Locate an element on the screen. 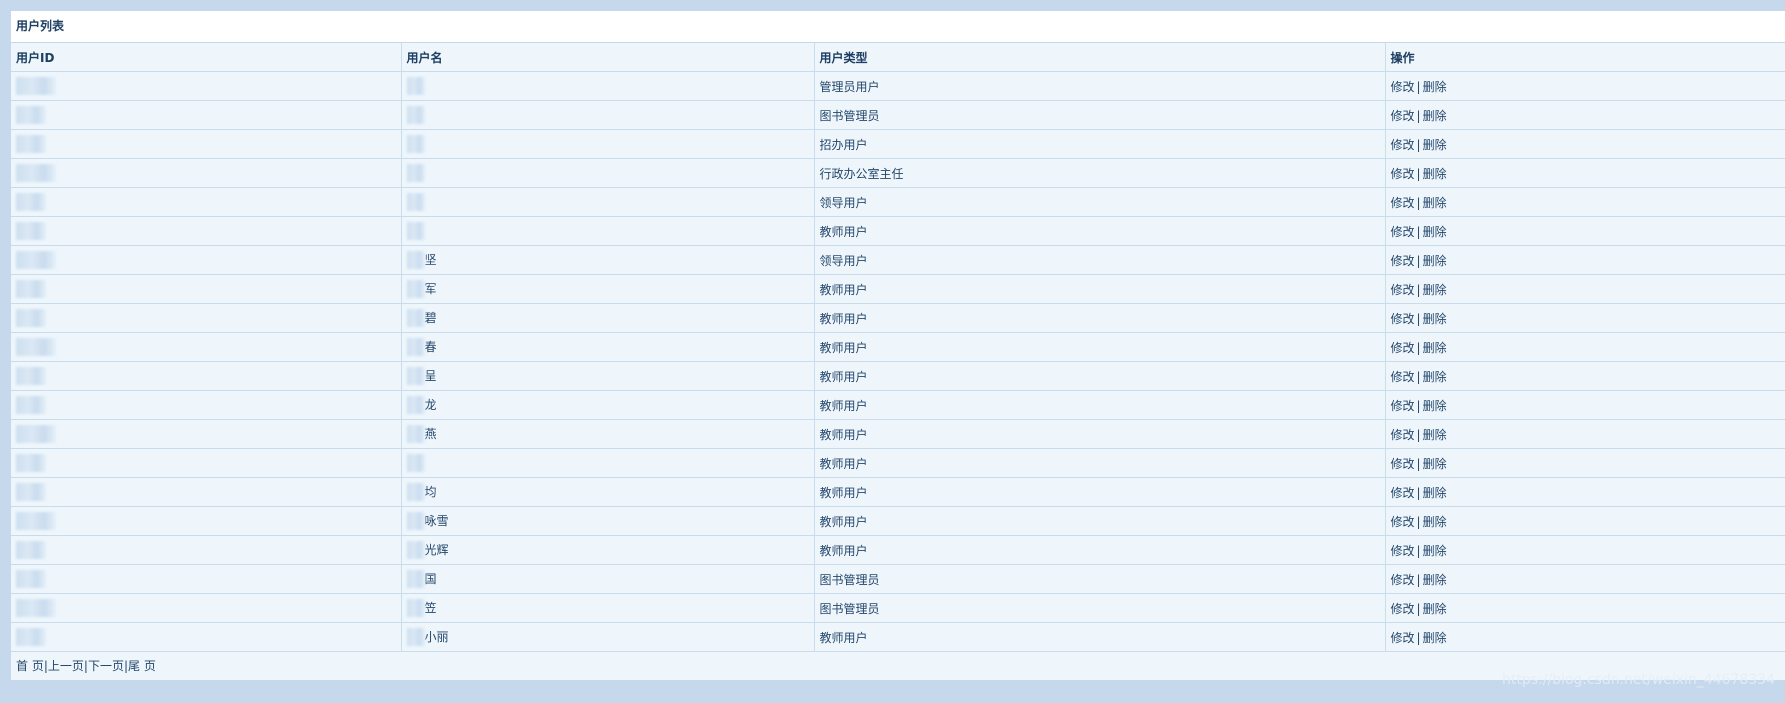 This screenshot has height=703, width=1785. next-page-link: 下一页 is located at coordinates (106, 666).